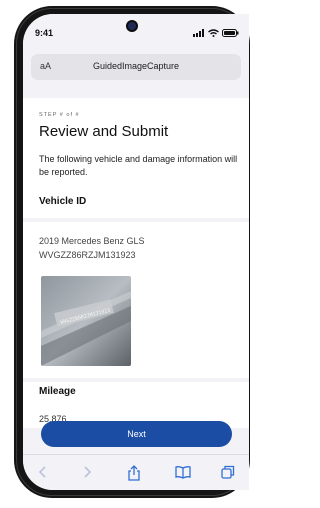  What do you see at coordinates (44, 33) in the screenshot?
I see `status-time: 9:41` at bounding box center [44, 33].